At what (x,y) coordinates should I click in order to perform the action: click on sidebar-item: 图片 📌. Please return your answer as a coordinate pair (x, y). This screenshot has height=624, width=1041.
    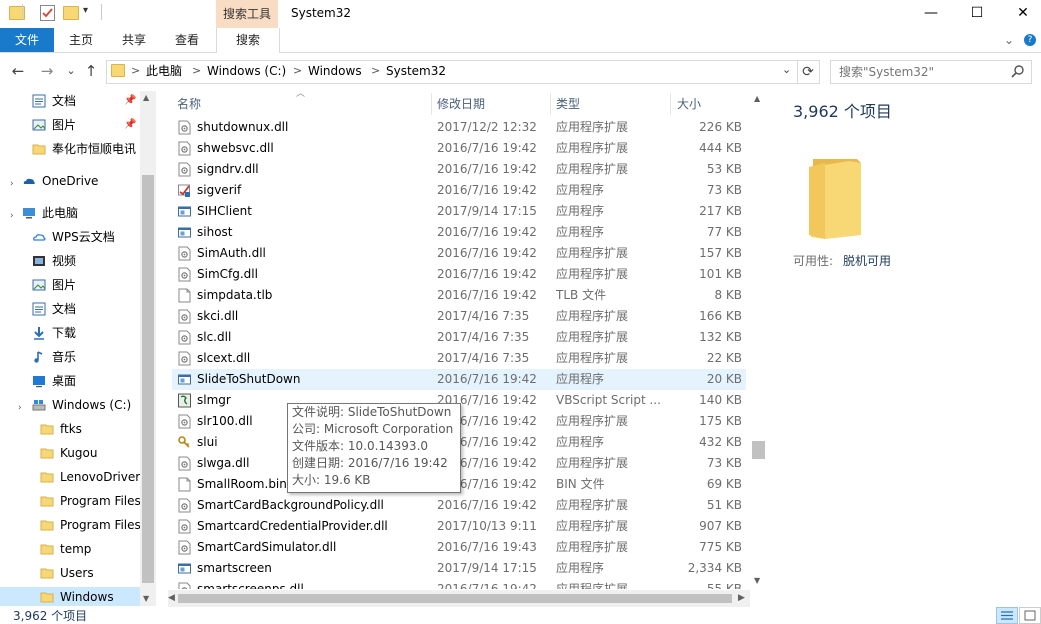
    Looking at the image, I should click on (70, 127).